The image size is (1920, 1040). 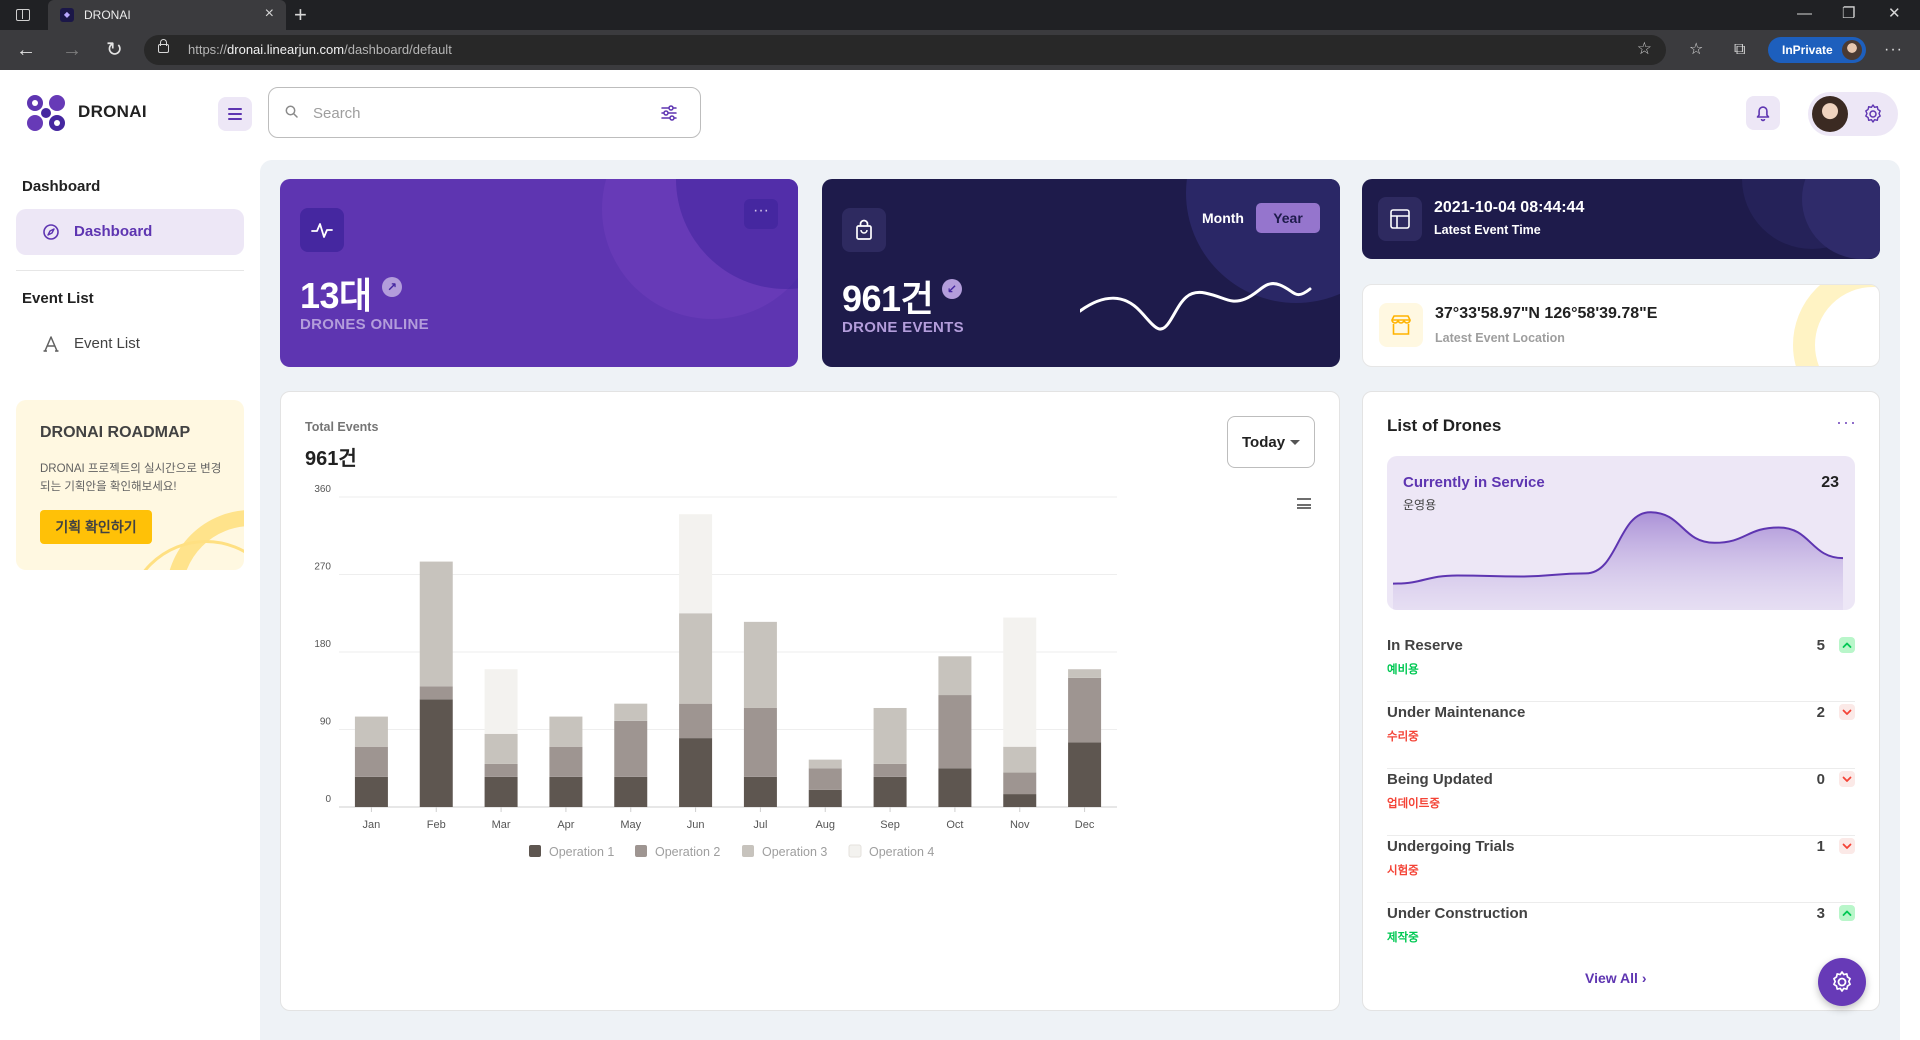 I want to click on tab-close-icon: ×, so click(x=269, y=14).